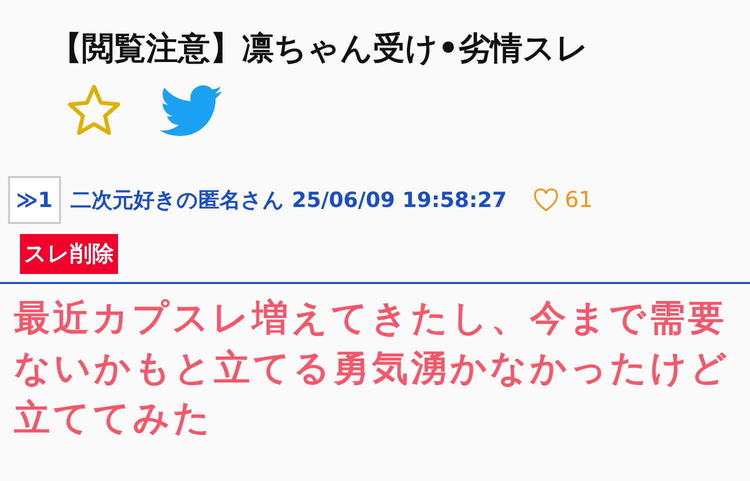  I want to click on thread-title: 【閲覧注意】凛ちゃん受け•劣情スレ, so click(320, 48).